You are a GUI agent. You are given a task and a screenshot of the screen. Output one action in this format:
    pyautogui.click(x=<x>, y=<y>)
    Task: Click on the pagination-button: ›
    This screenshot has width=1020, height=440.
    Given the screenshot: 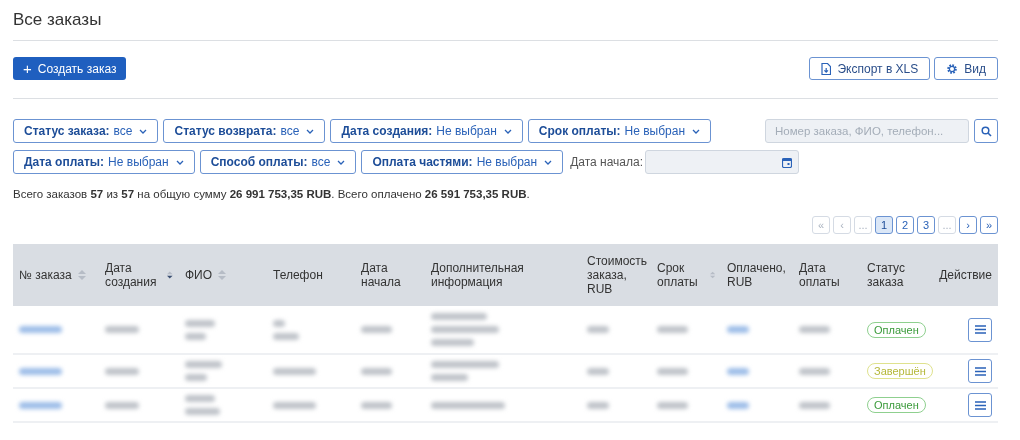 What is the action you would take?
    pyautogui.click(x=968, y=225)
    